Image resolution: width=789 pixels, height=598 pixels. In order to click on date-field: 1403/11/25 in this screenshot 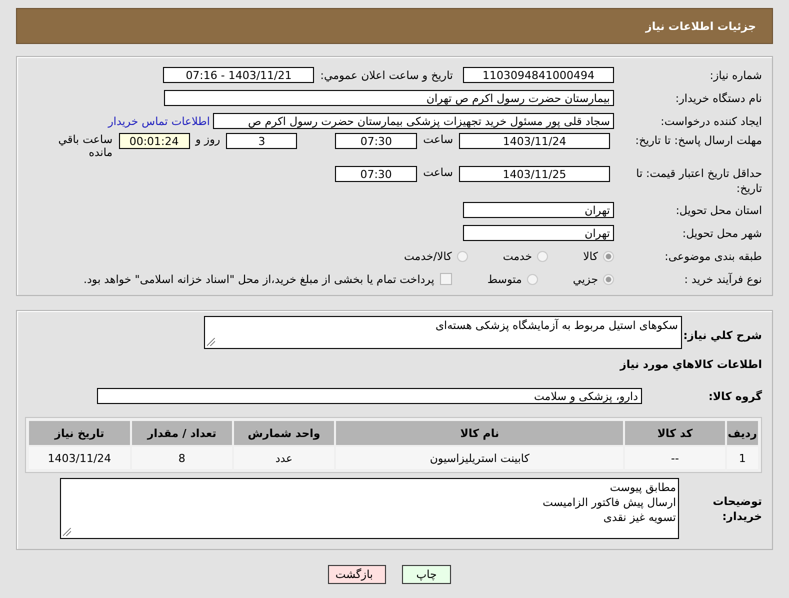, I will do `click(534, 174)`.